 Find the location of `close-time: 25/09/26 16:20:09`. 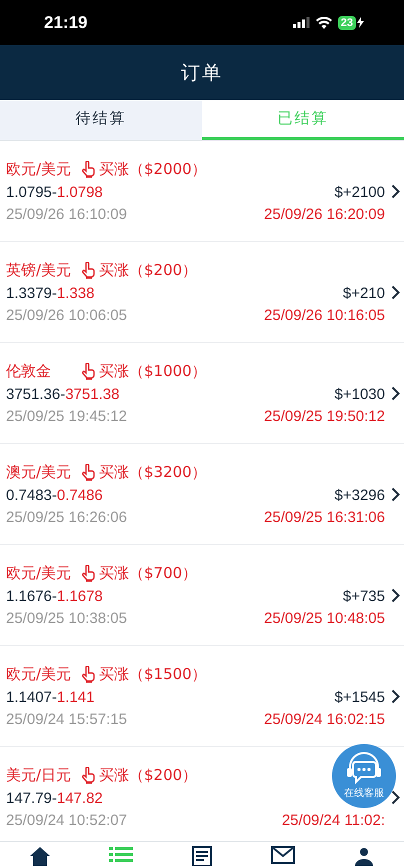

close-time: 25/09/26 16:20:09 is located at coordinates (324, 214).